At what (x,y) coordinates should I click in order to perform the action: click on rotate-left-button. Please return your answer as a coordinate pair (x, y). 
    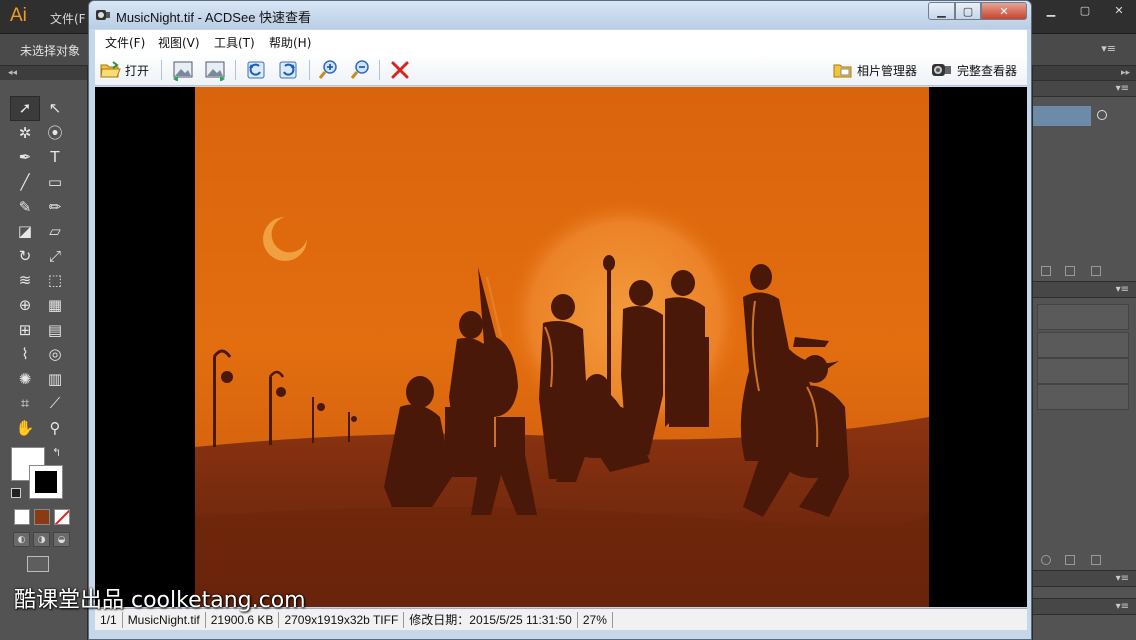
    Looking at the image, I should click on (256, 70).